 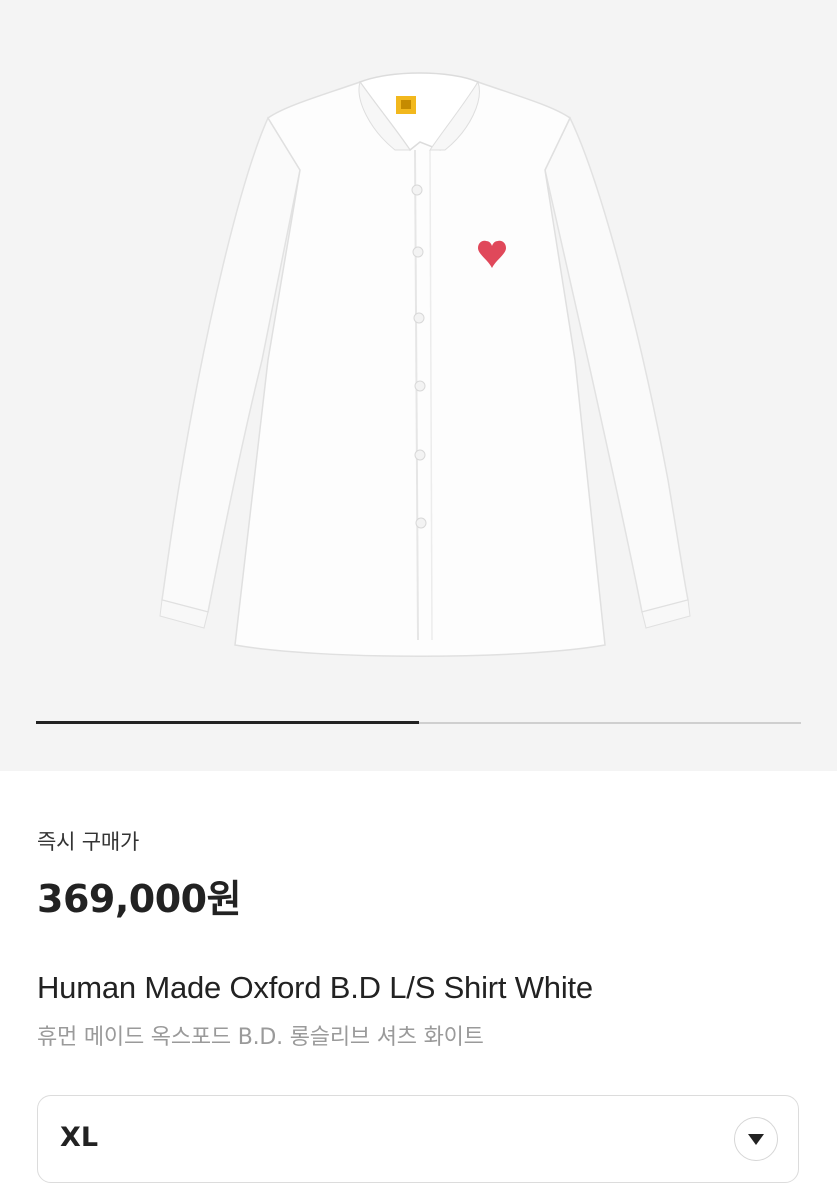 I want to click on product-title-english: Human Made Oxford B.D L/S Shirt White, so click(x=315, y=987).